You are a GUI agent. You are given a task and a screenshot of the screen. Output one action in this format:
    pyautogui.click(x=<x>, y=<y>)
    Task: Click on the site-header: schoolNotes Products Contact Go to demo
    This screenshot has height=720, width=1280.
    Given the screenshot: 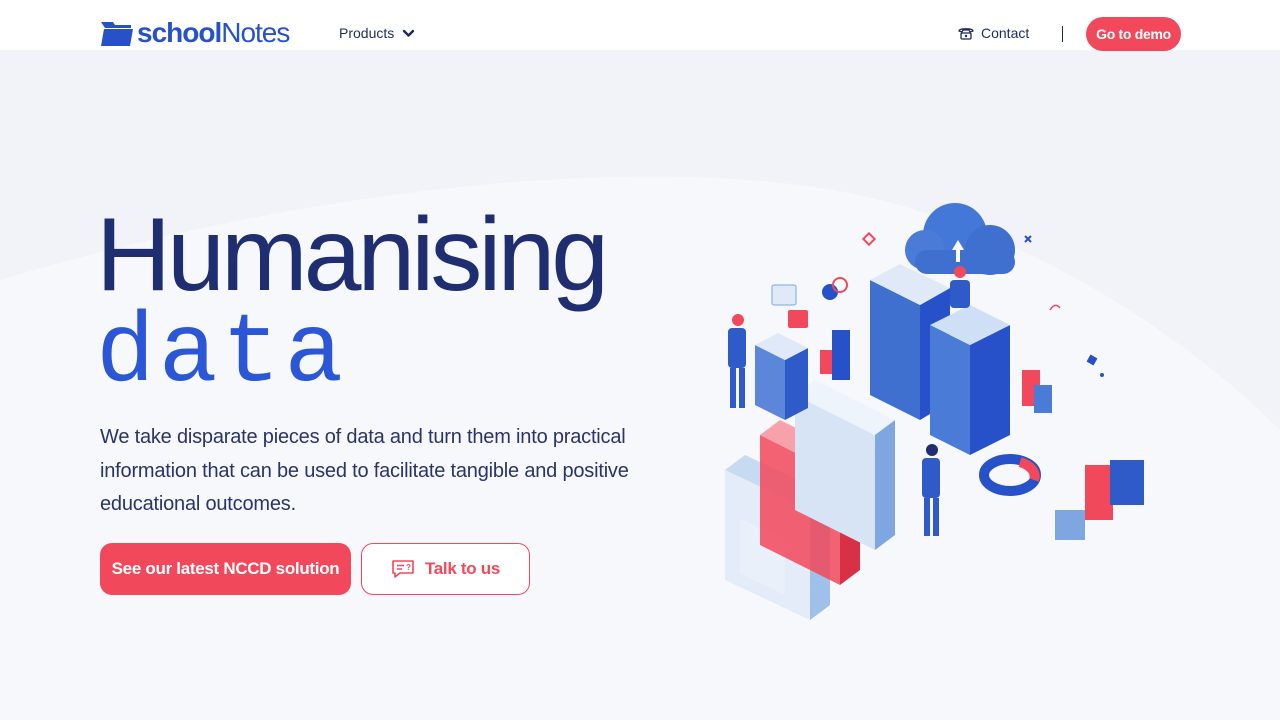 What is the action you would take?
    pyautogui.click(x=640, y=25)
    